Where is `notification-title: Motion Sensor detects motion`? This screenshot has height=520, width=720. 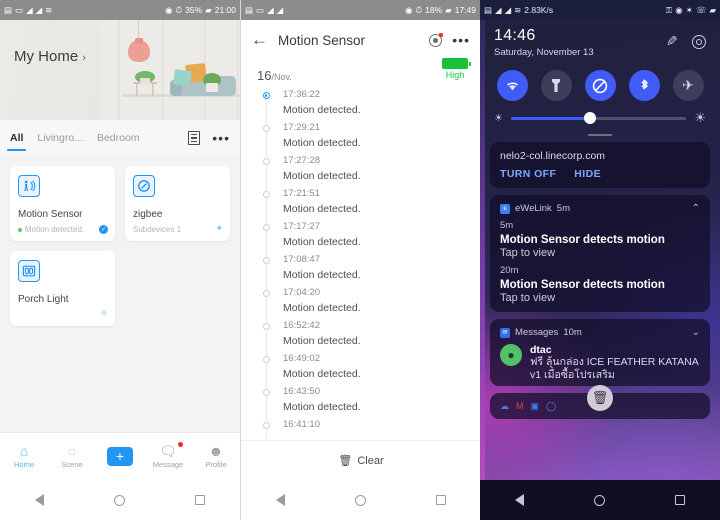 notification-title: Motion Sensor detects motion is located at coordinates (582, 240).